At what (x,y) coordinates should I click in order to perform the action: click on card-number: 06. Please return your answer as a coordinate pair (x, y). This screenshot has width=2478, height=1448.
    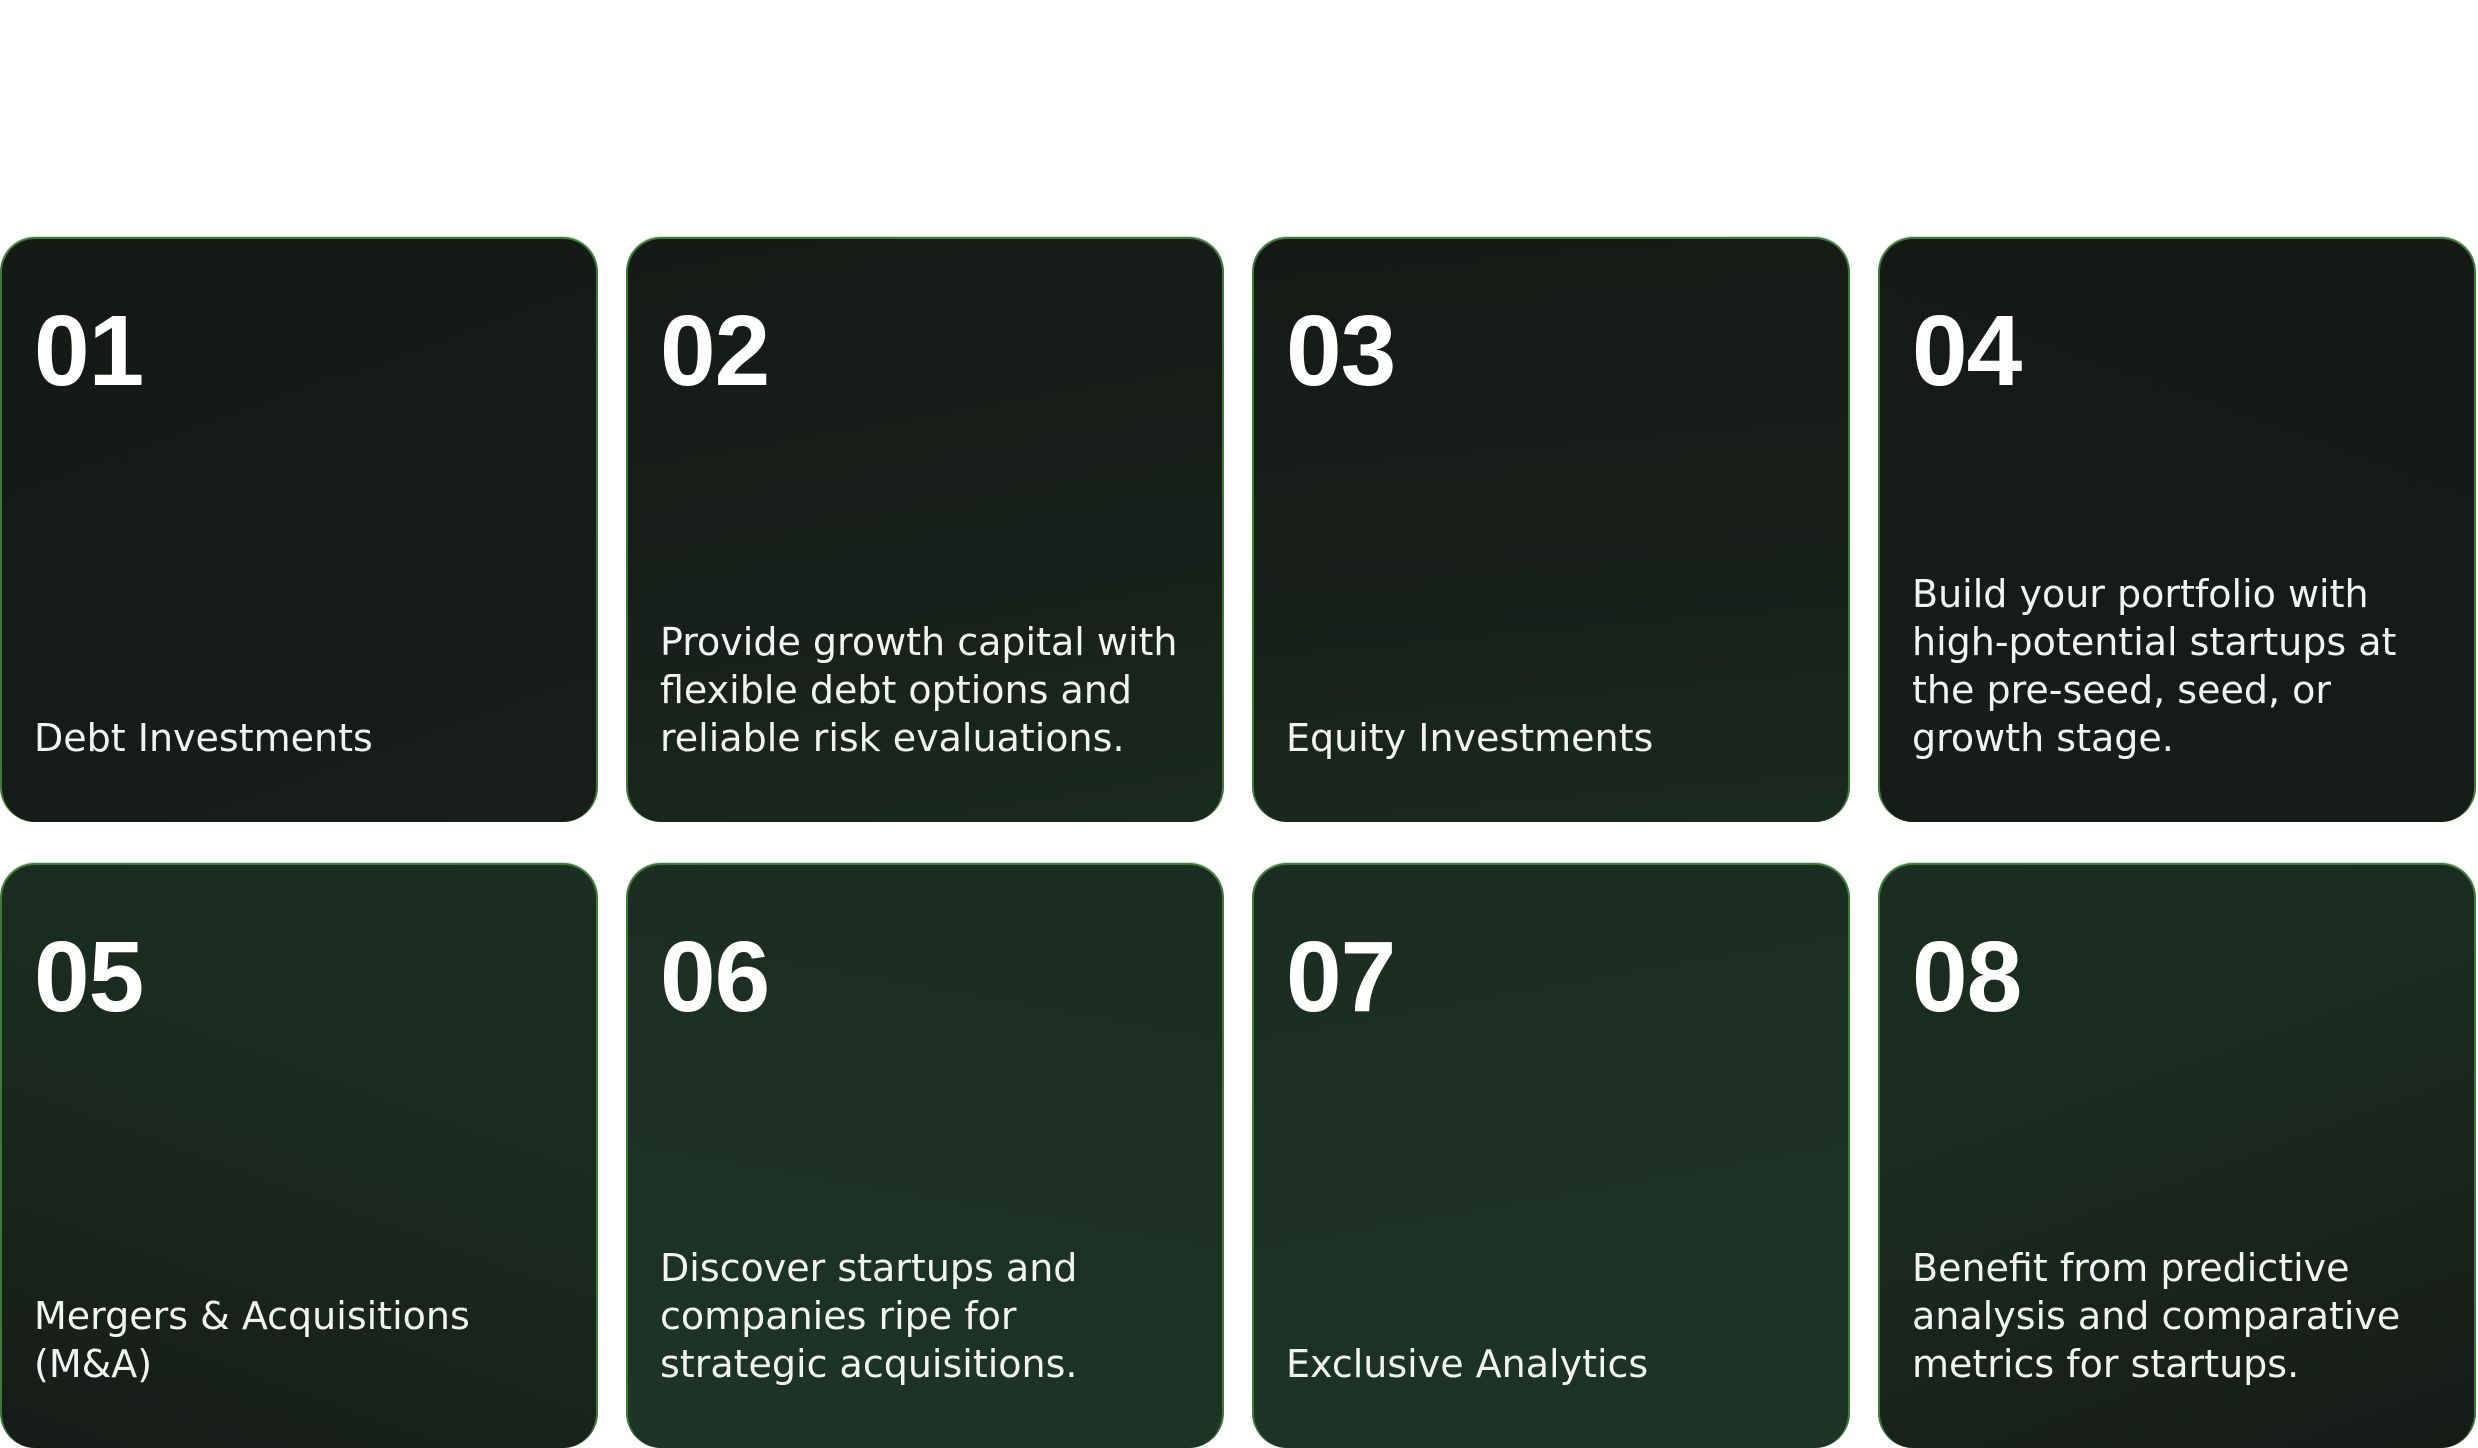
    Looking at the image, I should click on (715, 977).